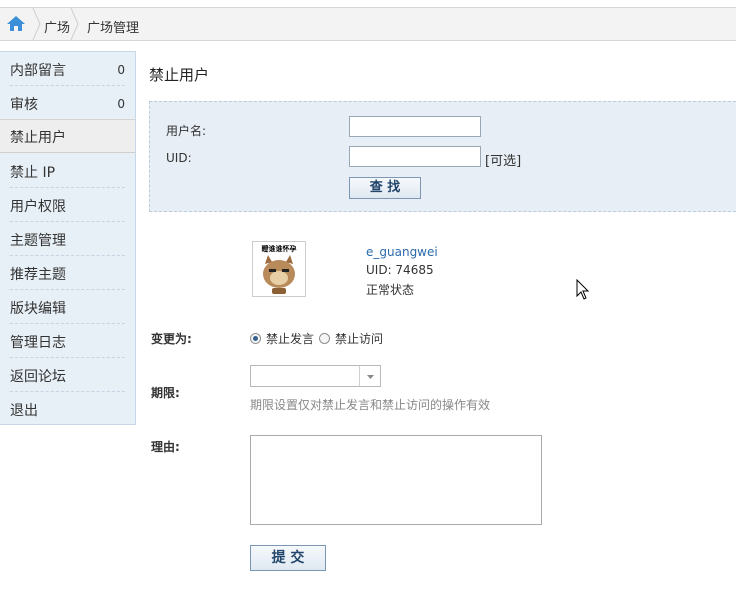 This screenshot has height=591, width=736. What do you see at coordinates (24, 105) in the screenshot?
I see `sidebar-item-label: 审核` at bounding box center [24, 105].